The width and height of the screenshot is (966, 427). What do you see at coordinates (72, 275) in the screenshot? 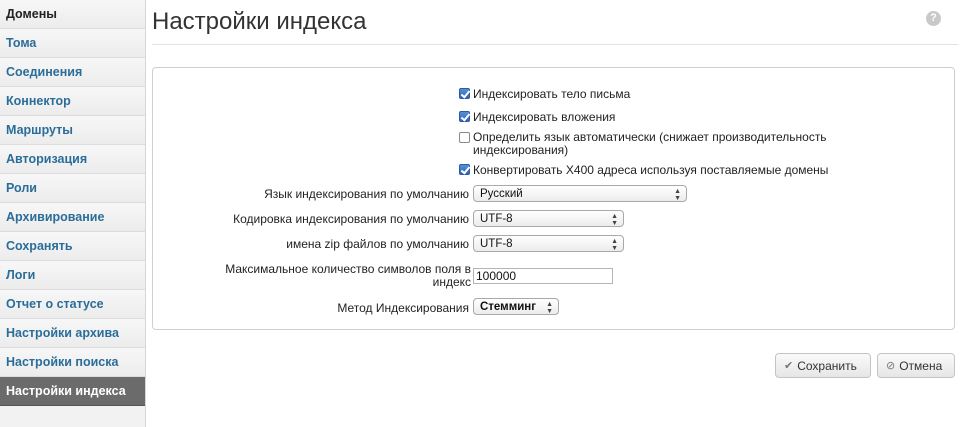
I see `sidebar-item-logs: Логи` at bounding box center [72, 275].